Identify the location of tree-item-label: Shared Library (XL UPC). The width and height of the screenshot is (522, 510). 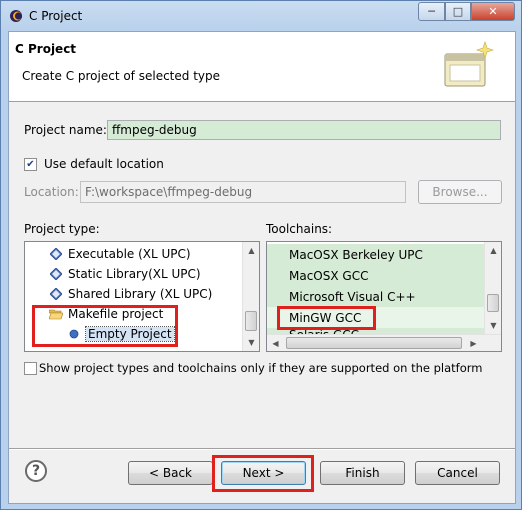
(140, 294).